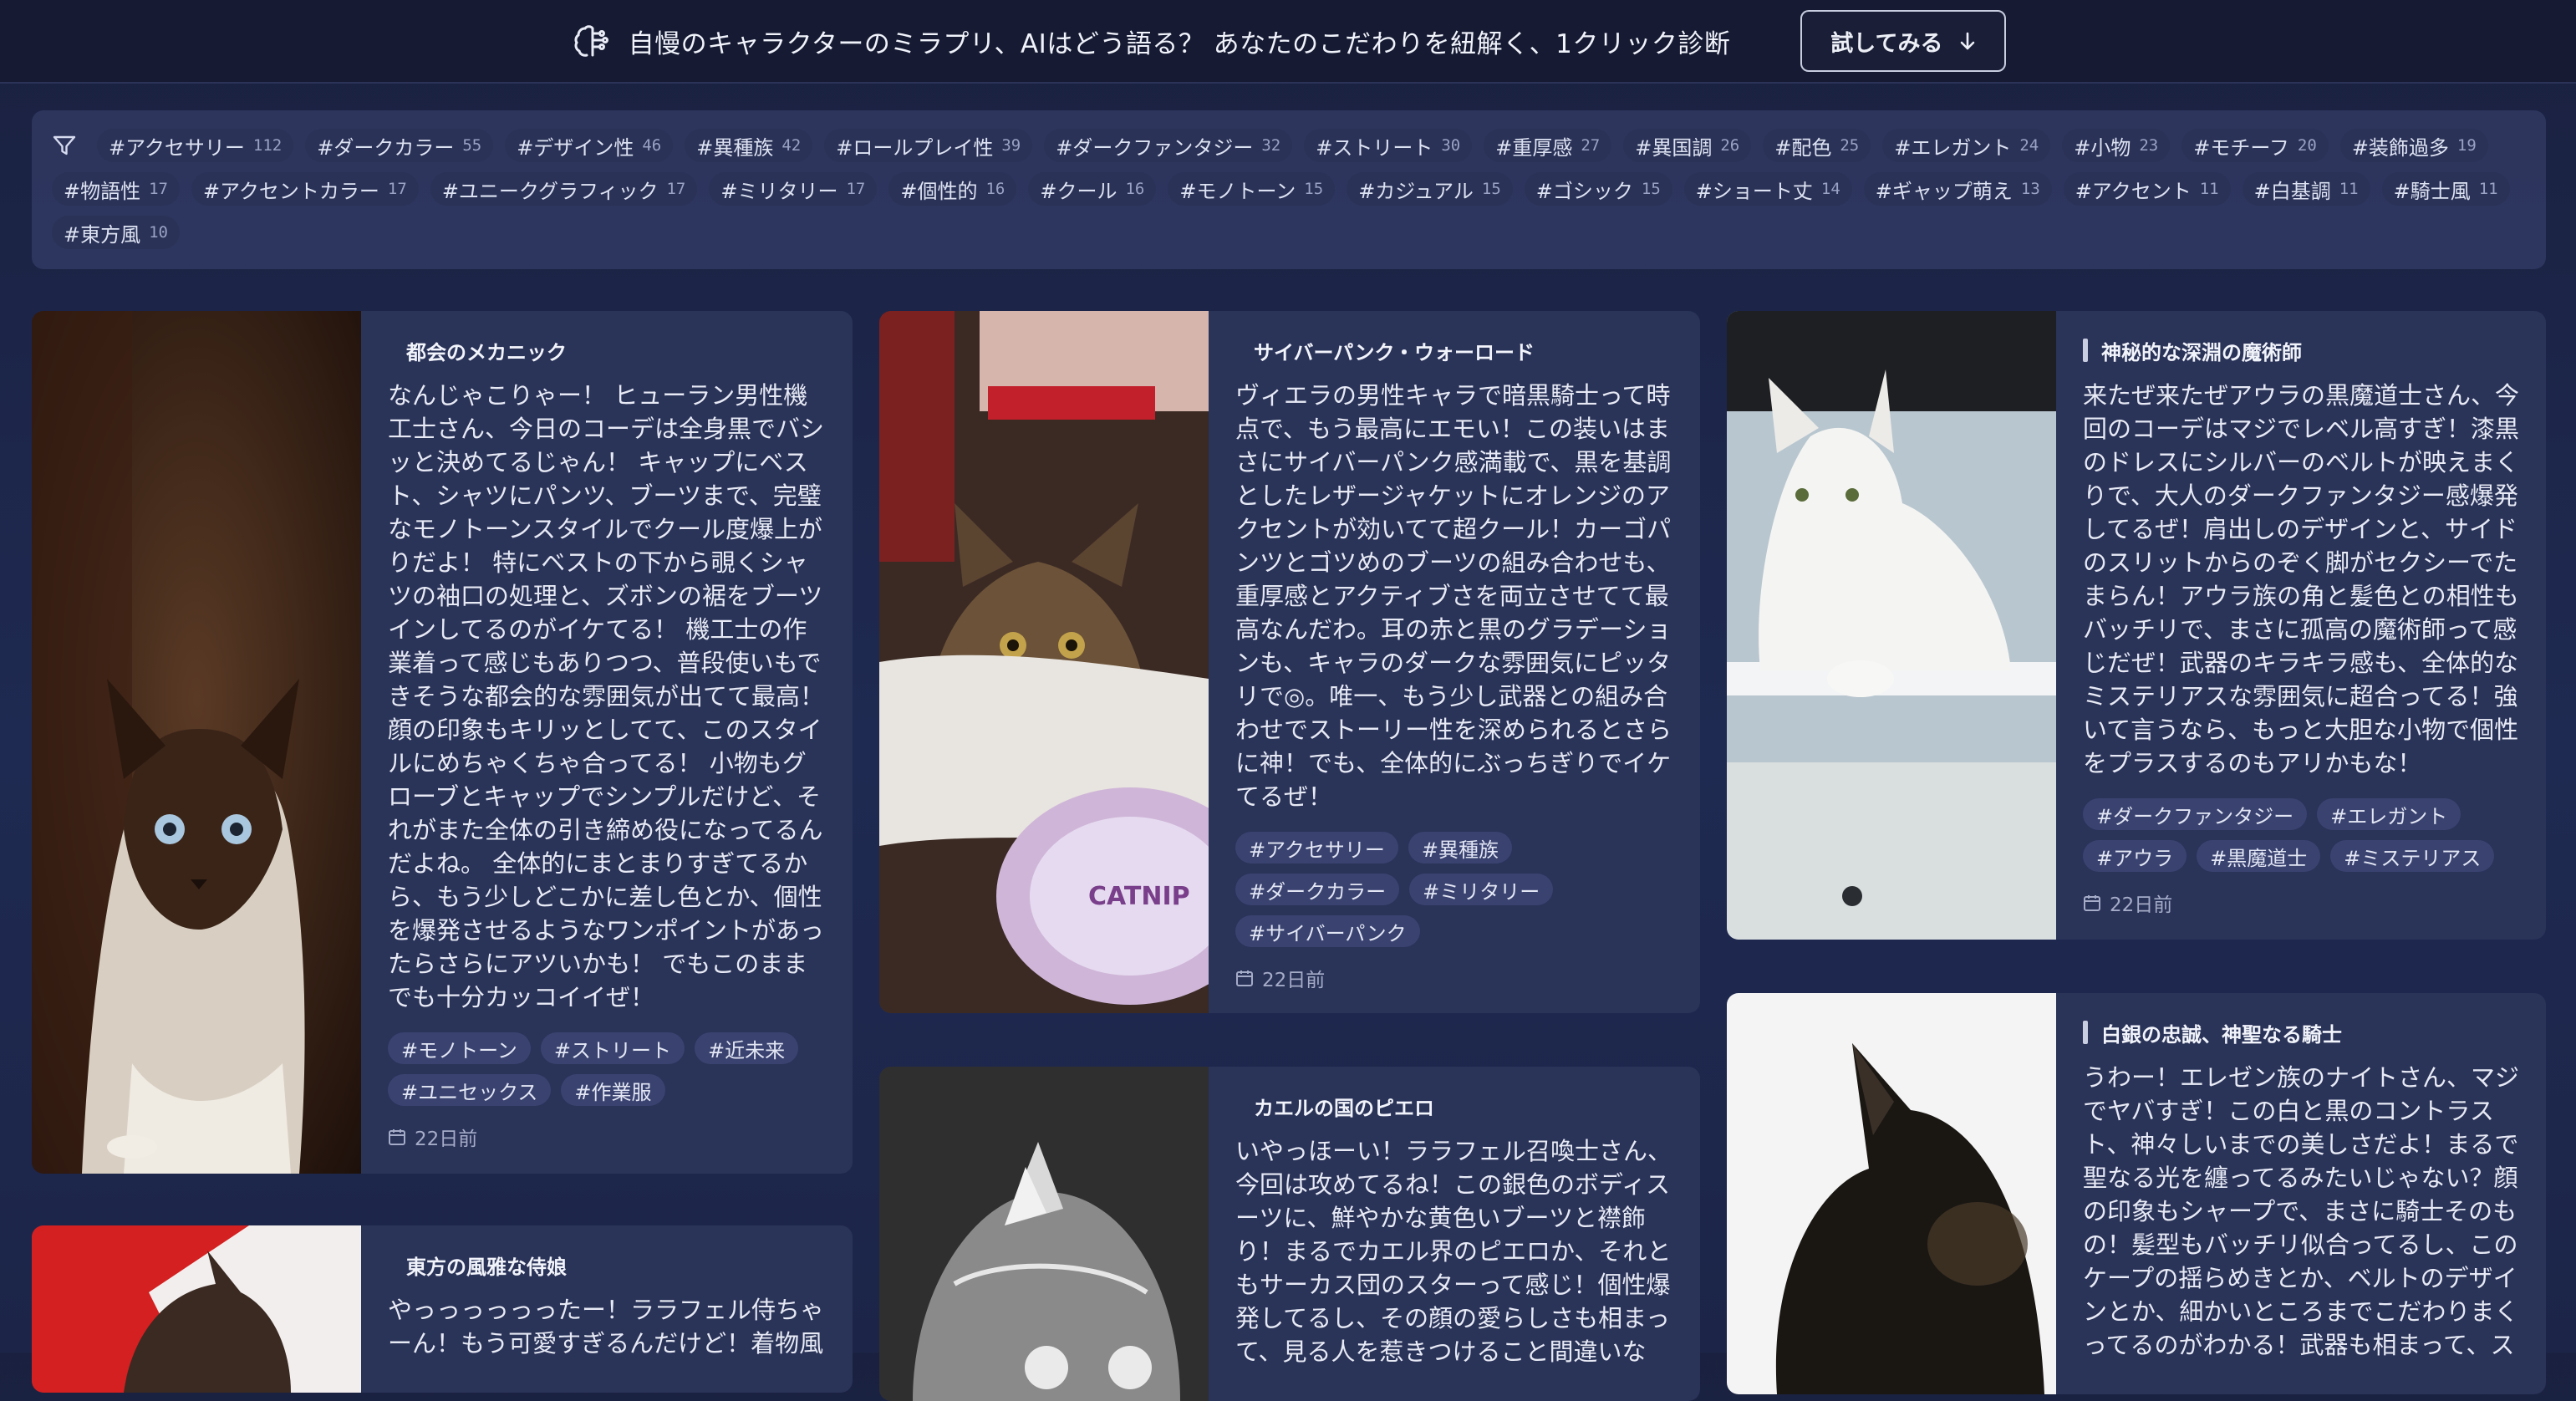  What do you see at coordinates (2306, 189) in the screenshot?
I see `filter-tag: #白基調 11` at bounding box center [2306, 189].